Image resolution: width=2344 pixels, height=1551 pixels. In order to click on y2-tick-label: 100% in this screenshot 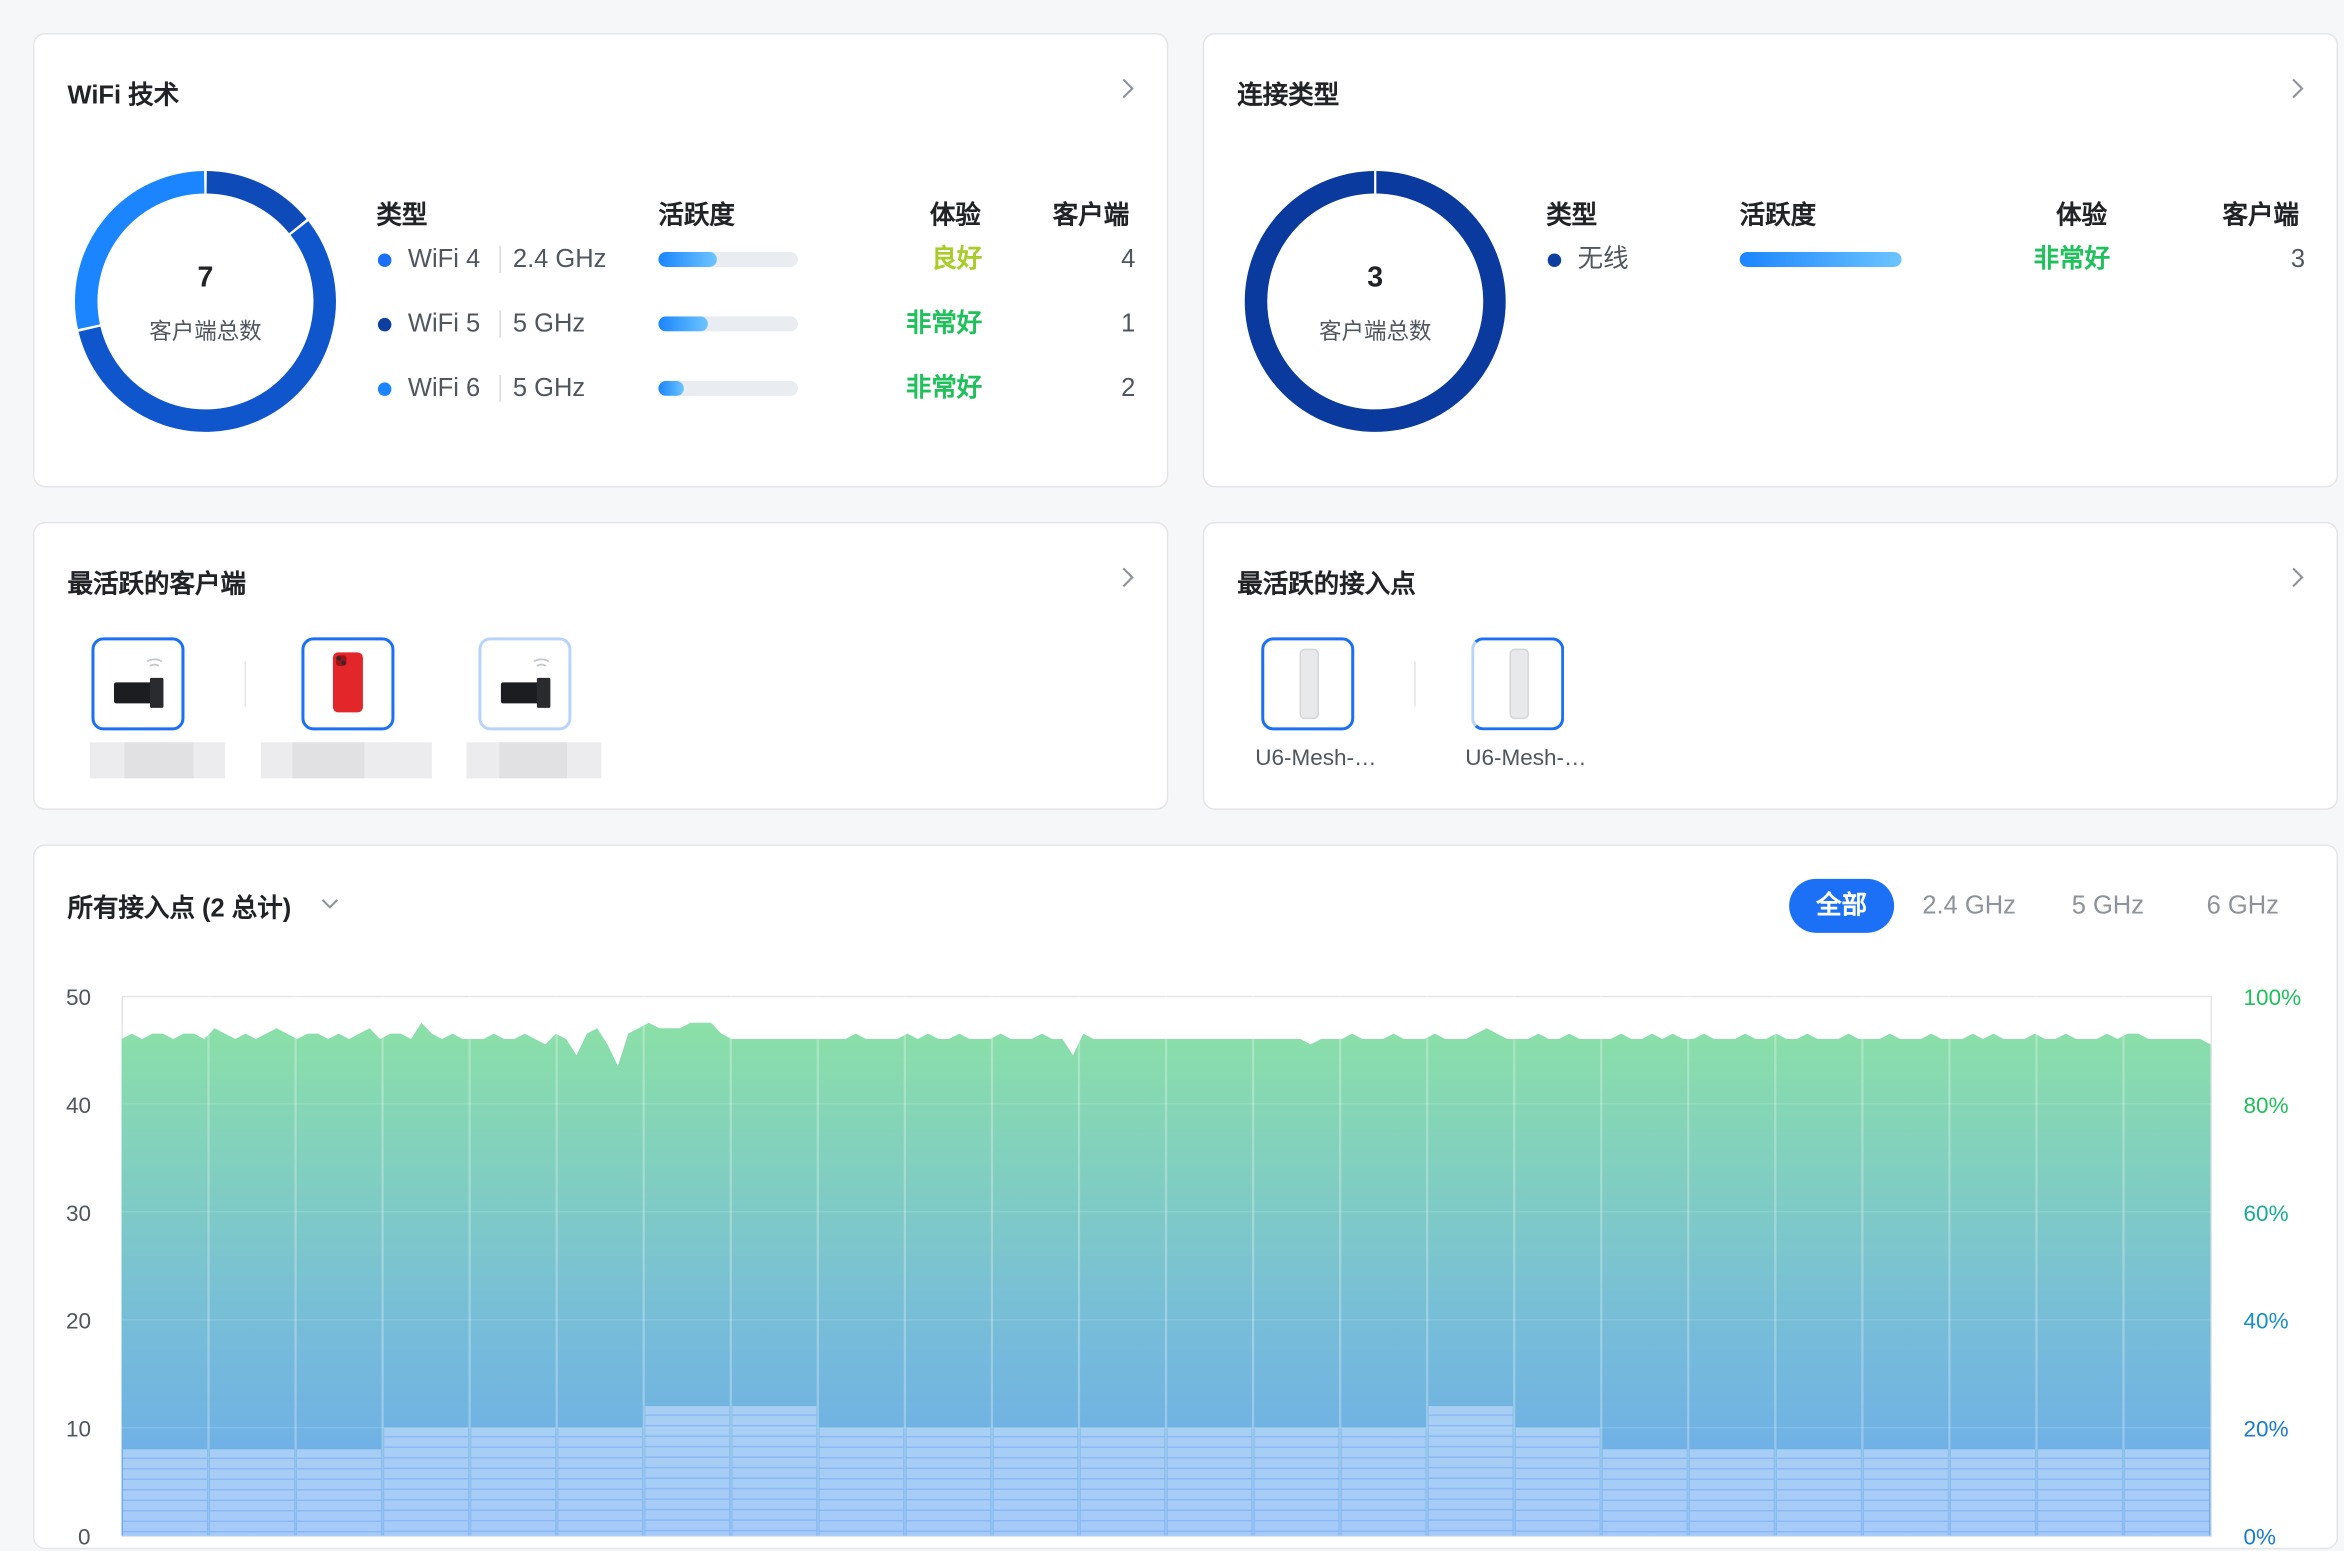, I will do `click(2272, 998)`.